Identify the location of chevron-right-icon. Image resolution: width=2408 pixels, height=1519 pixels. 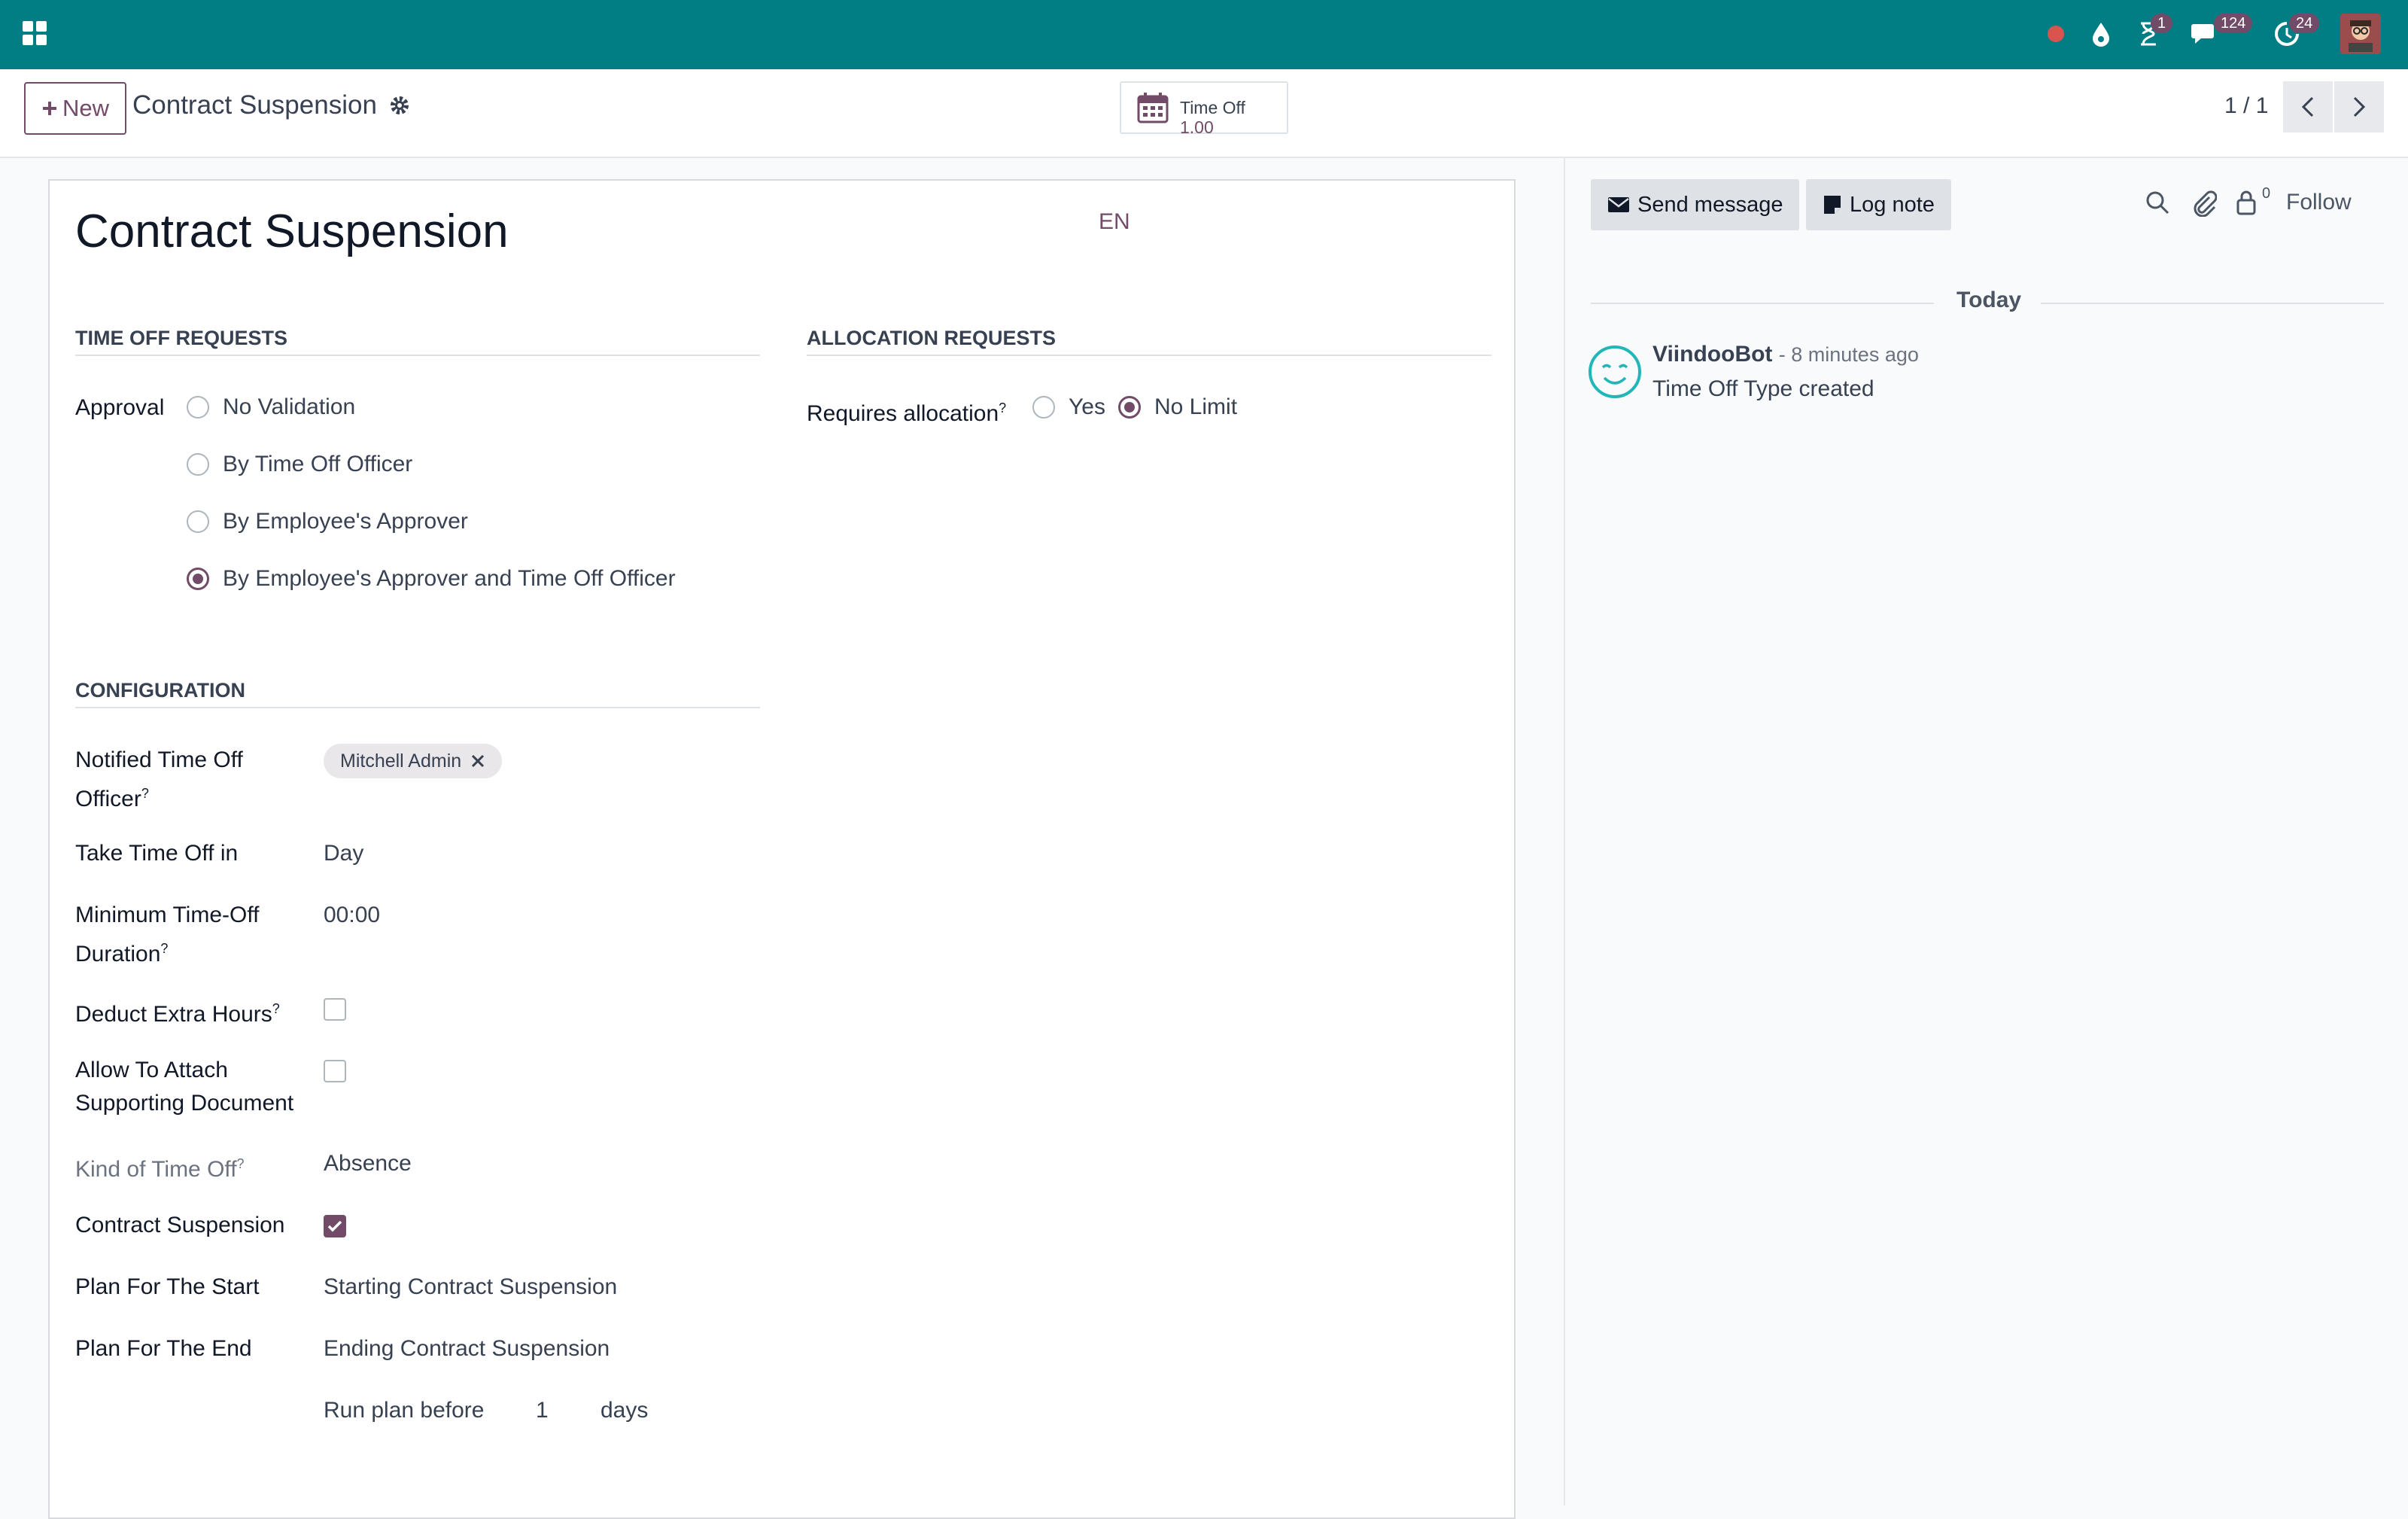
(2359, 106).